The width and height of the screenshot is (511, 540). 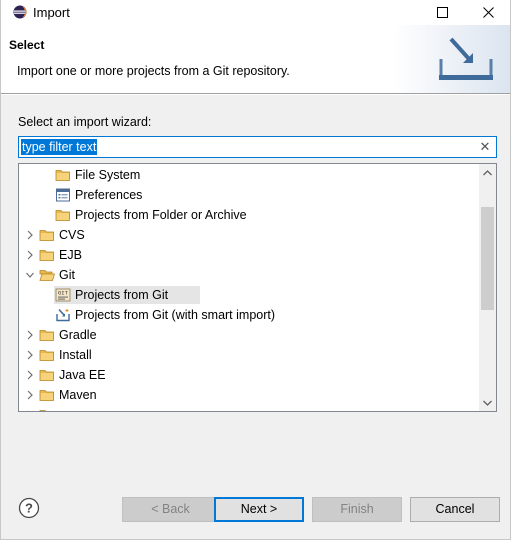 I want to click on next-button: Next >, so click(x=259, y=509).